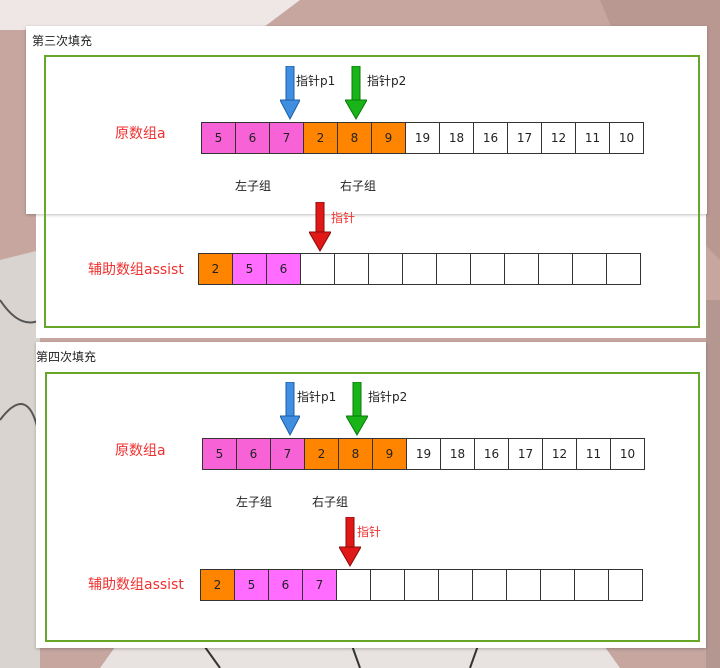 The height and width of the screenshot is (668, 720). Describe the element at coordinates (320, 227) in the screenshot. I see `pointer-red-arrow-icon` at that location.